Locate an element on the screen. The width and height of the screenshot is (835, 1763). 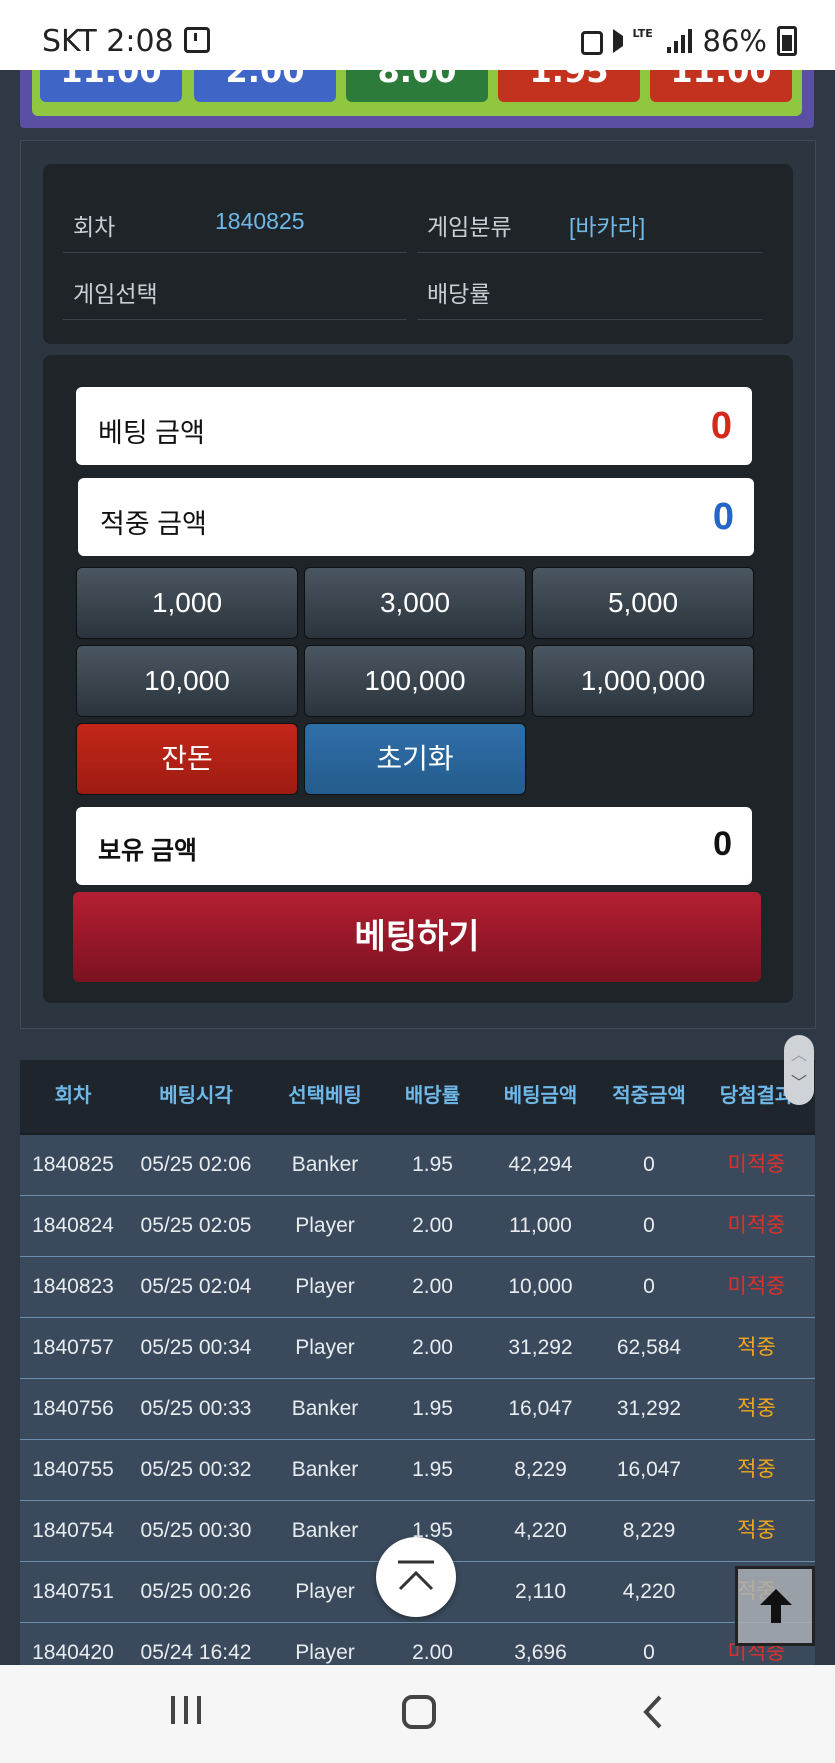
cell-odds: 2.00 is located at coordinates (432, 1225).